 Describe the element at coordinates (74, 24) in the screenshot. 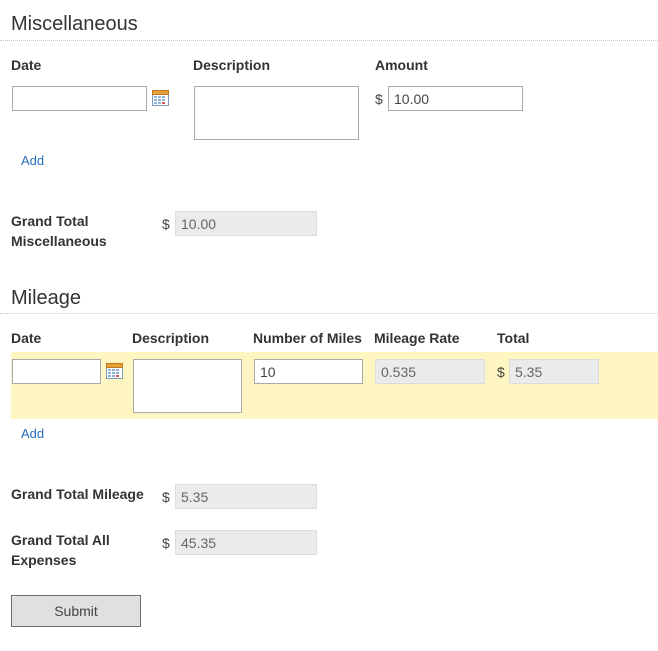

I see `misc-section-title: Miscellaneous` at that location.